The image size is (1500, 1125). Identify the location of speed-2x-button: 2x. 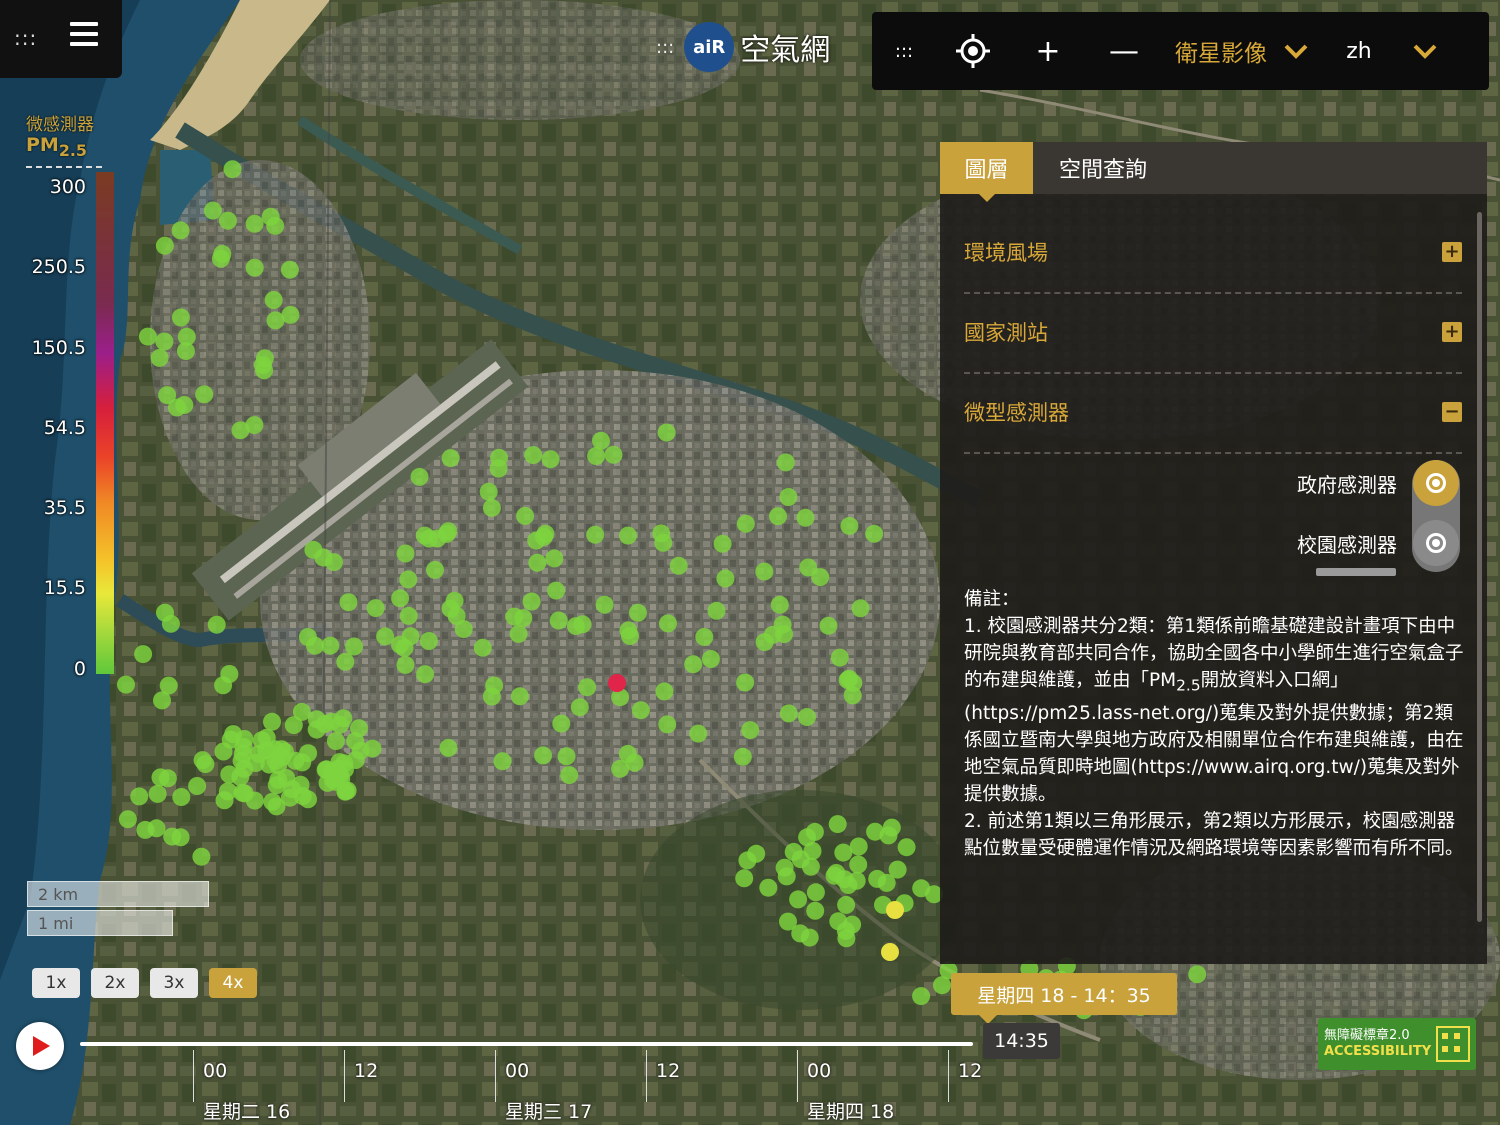
(115, 983).